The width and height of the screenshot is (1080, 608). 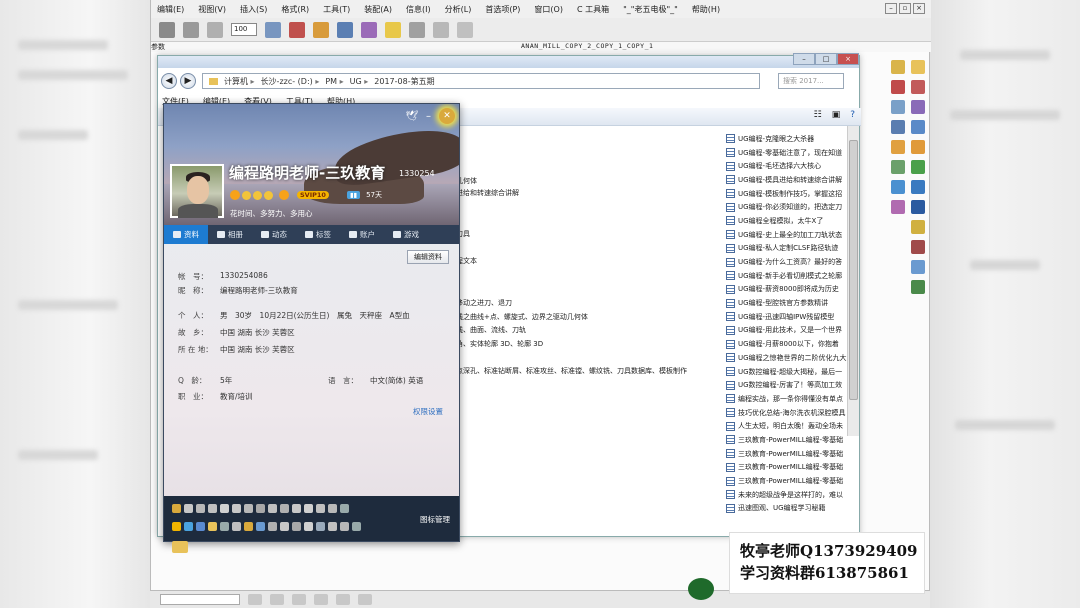 What do you see at coordinates (793, 495) in the screenshot?
I see `file-item: 未来的超级战争是这样打的，难以` at bounding box center [793, 495].